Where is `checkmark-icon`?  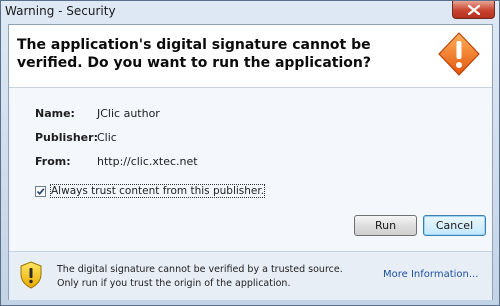
checkmark-icon is located at coordinates (40, 192).